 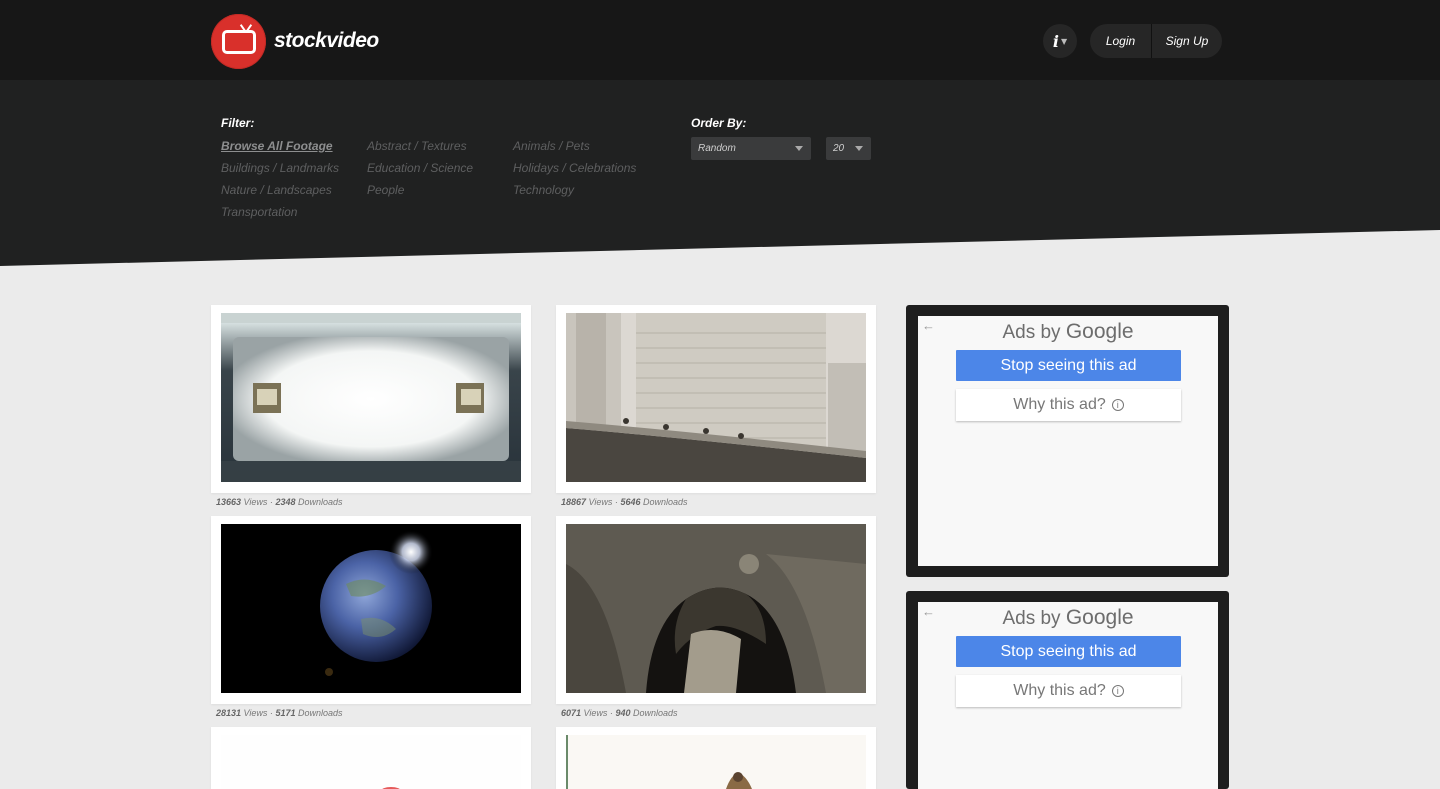 What do you see at coordinates (238, 41) in the screenshot?
I see `tv-logo-icon` at bounding box center [238, 41].